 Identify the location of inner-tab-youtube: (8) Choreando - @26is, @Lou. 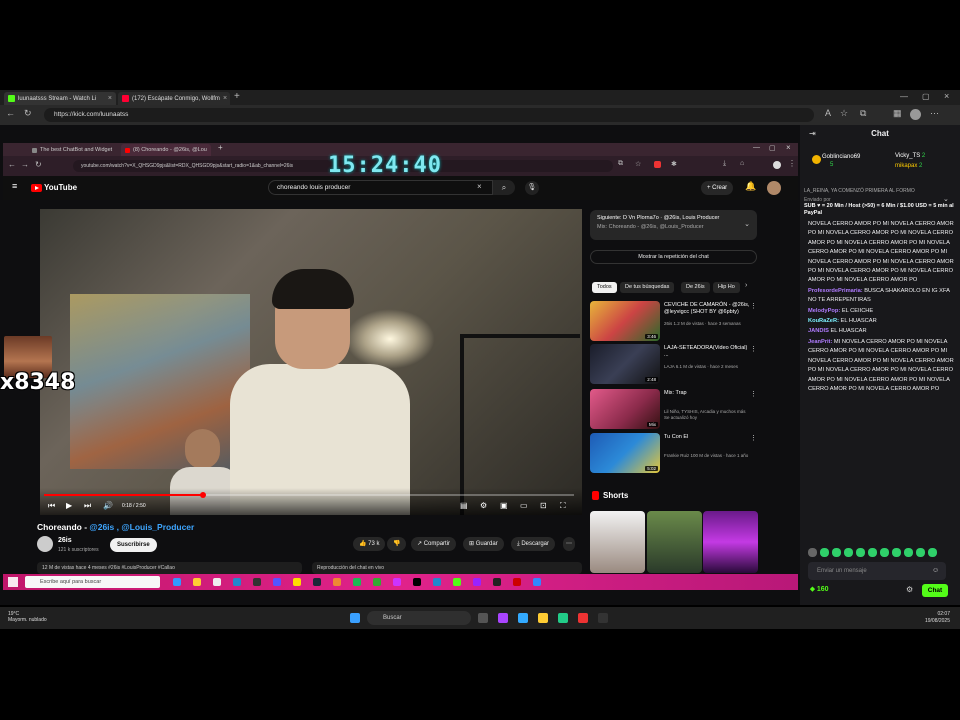
(166, 150).